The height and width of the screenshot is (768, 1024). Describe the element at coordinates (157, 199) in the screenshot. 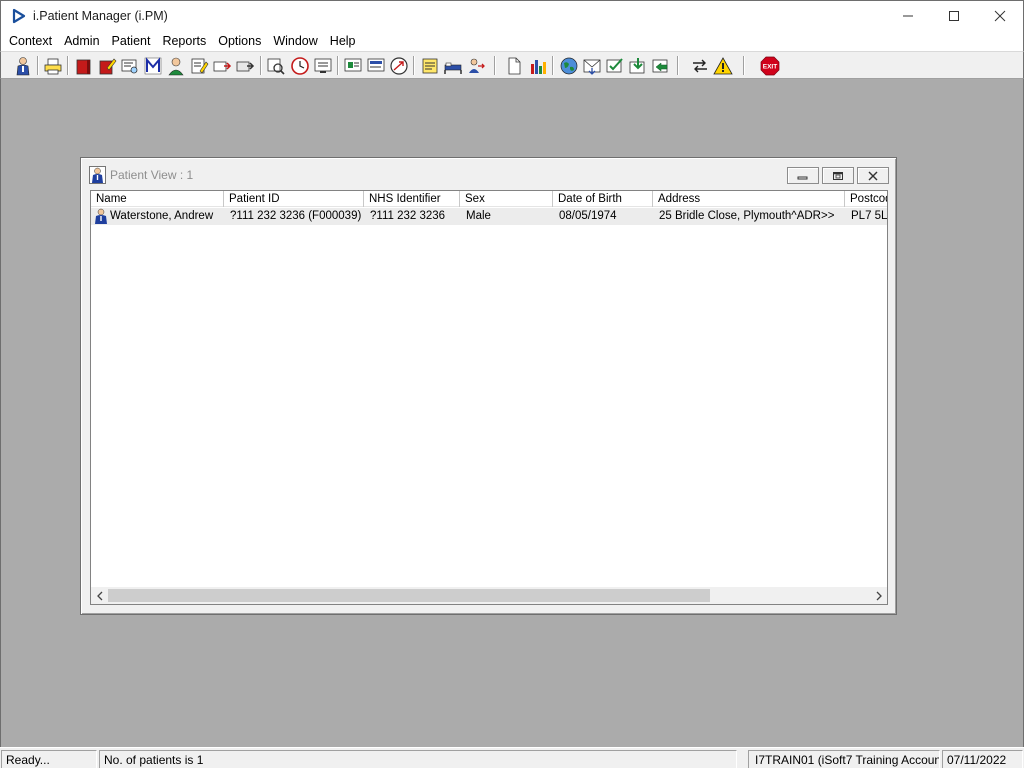

I see `column-header-name: Name` at that location.